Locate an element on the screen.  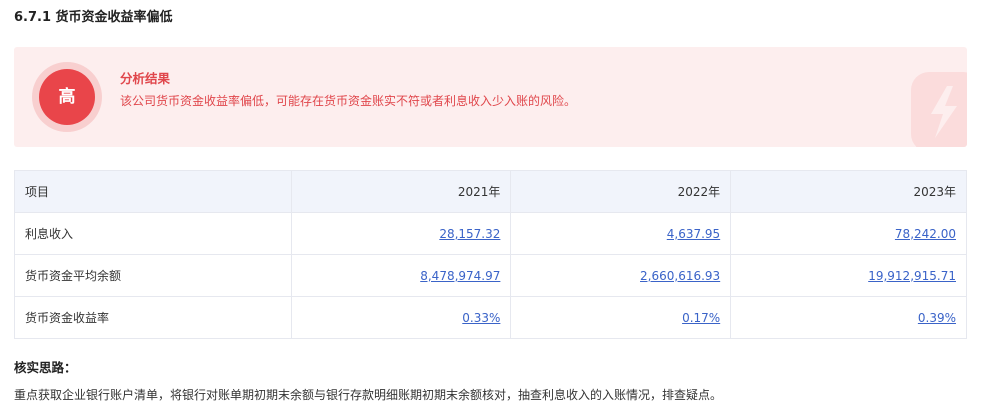
verification-title: 核实思路： is located at coordinates (45, 367).